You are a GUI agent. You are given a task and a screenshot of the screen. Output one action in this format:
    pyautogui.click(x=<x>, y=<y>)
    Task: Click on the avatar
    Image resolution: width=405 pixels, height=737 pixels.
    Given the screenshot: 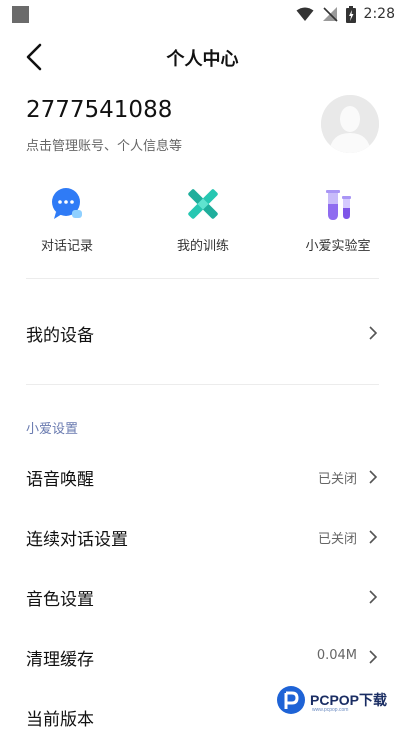 What is the action you would take?
    pyautogui.click(x=350, y=124)
    